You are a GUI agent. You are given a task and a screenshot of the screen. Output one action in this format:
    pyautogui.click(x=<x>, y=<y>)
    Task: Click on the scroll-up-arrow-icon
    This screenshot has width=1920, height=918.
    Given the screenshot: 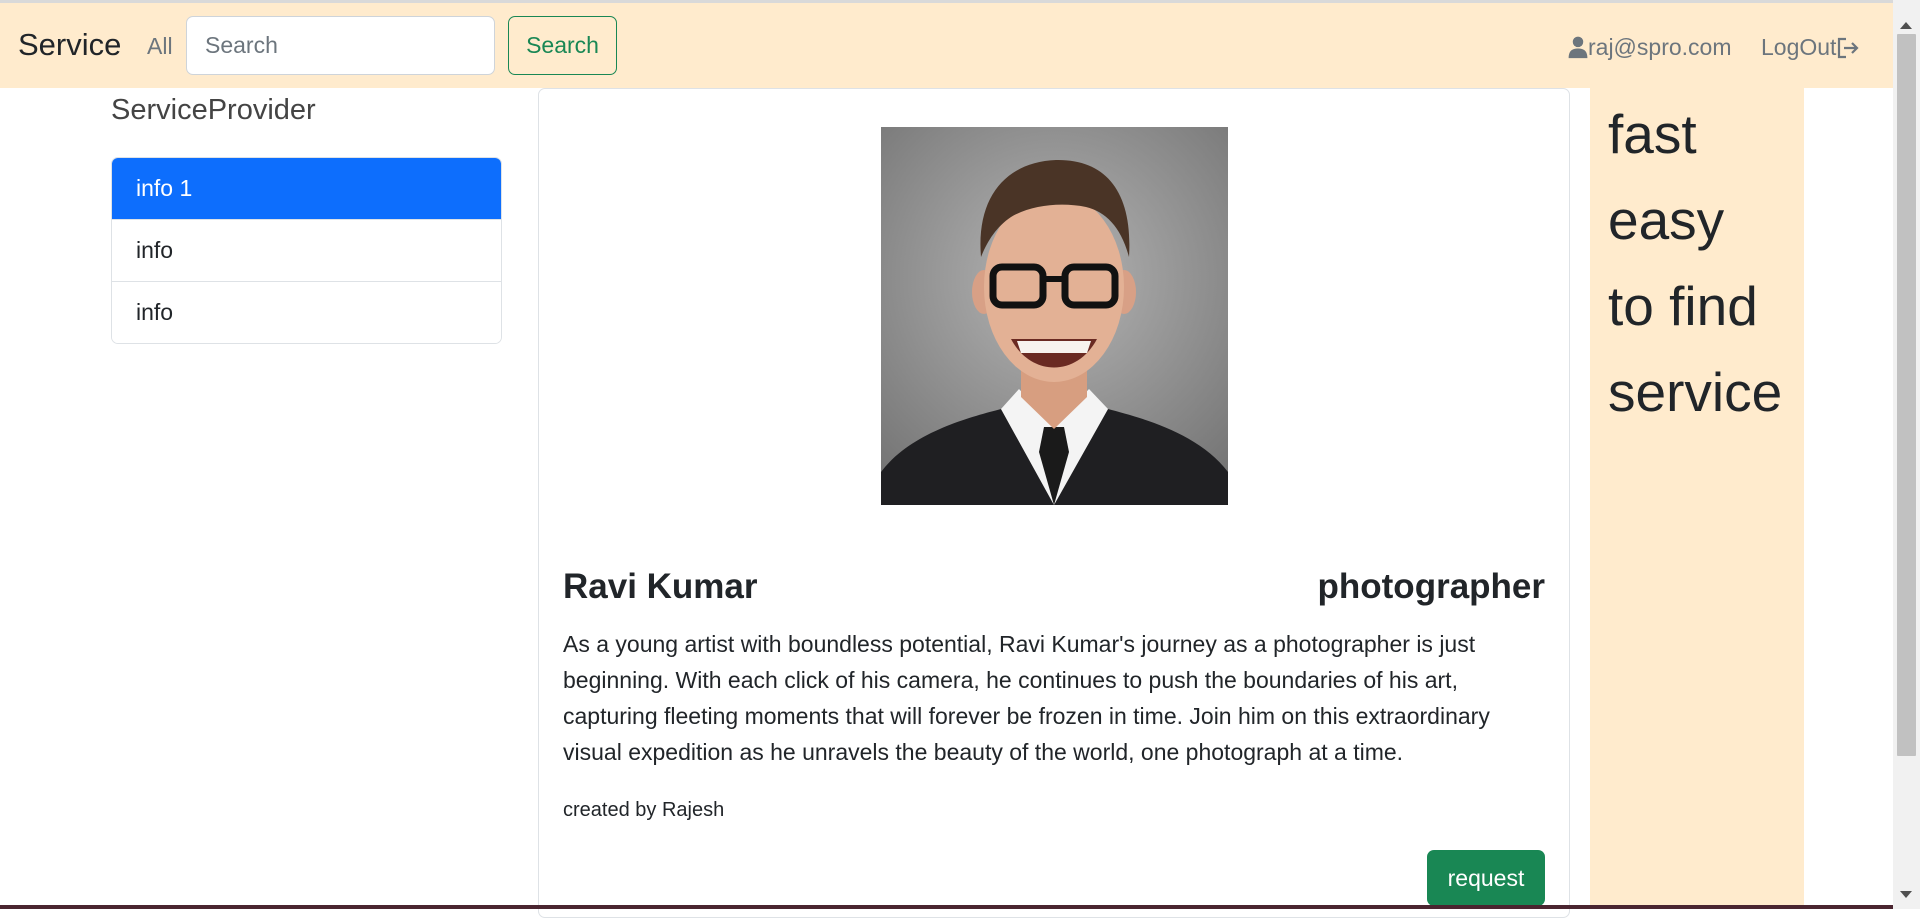 What is the action you would take?
    pyautogui.click(x=1906, y=25)
    